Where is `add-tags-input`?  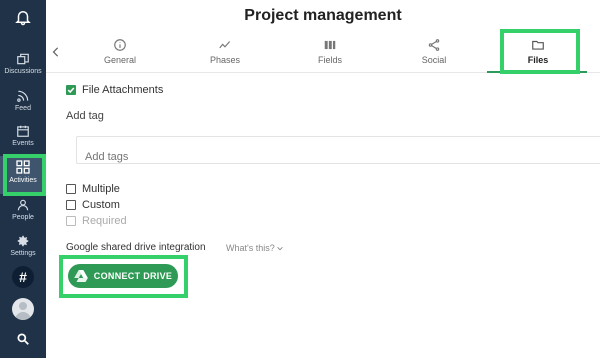 add-tags-input is located at coordinates (338, 150).